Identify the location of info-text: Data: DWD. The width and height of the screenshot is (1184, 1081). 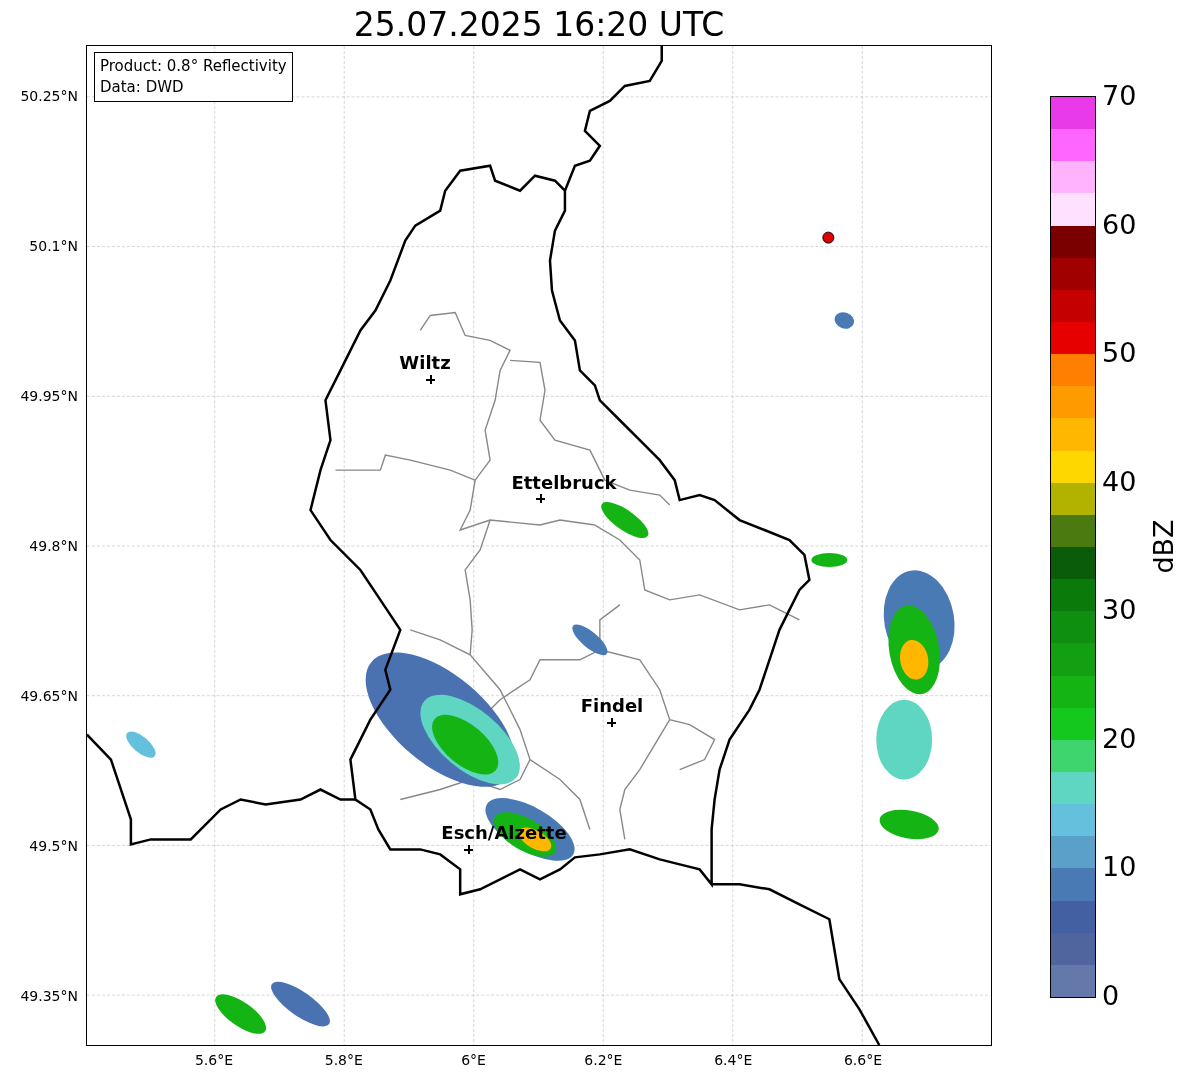
(142, 87).